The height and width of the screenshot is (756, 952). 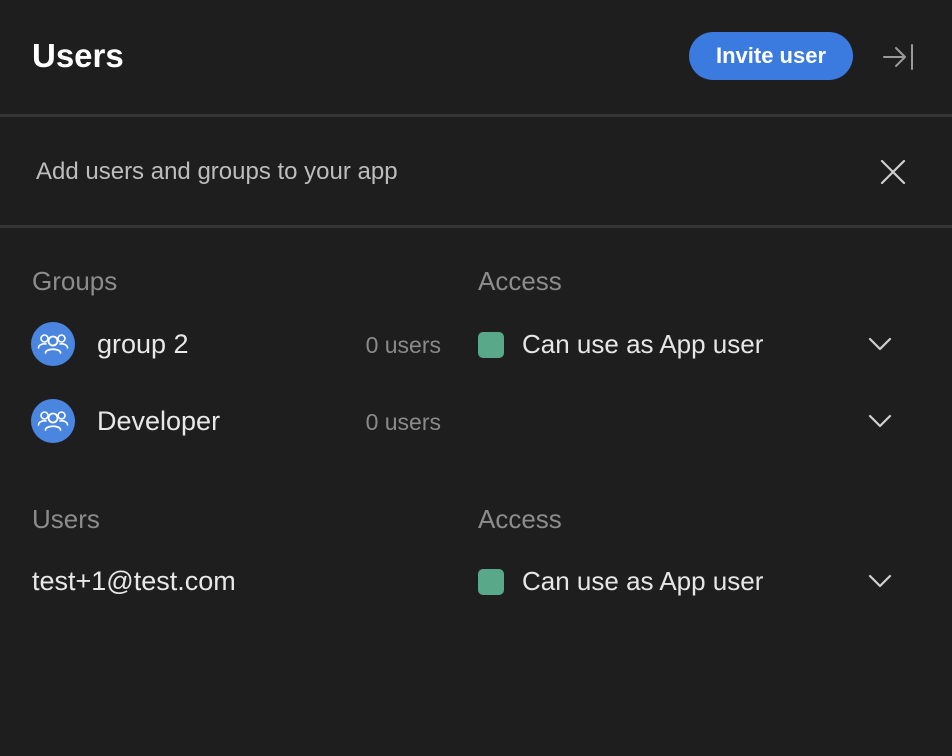 I want to click on group-name: Developer, so click(x=159, y=421).